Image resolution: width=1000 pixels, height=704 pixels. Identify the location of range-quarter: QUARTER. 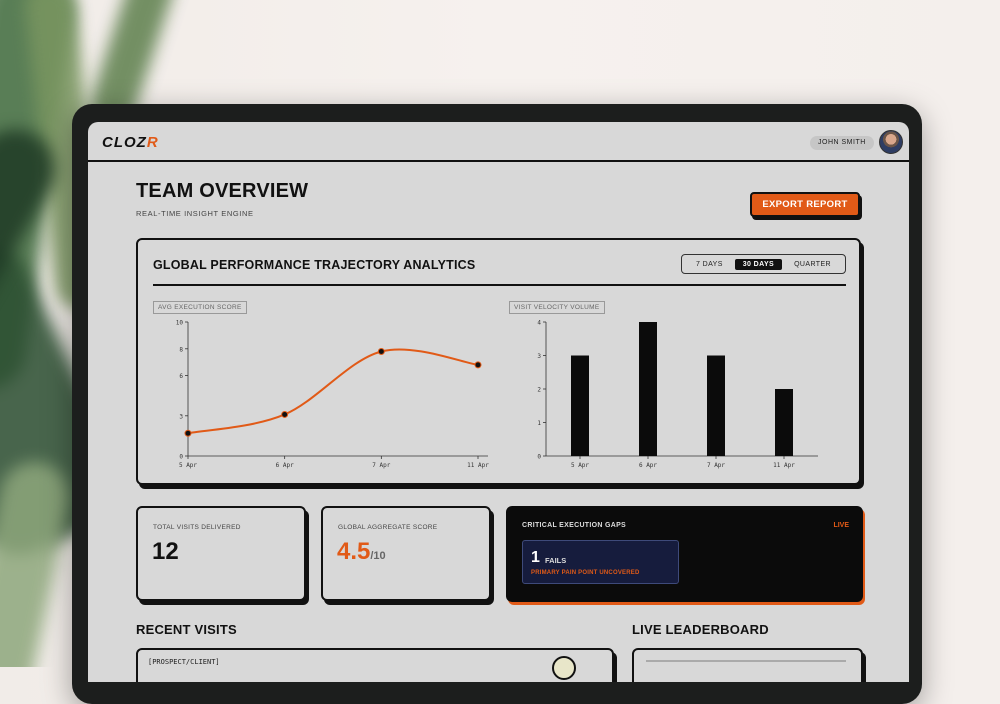
(812, 264).